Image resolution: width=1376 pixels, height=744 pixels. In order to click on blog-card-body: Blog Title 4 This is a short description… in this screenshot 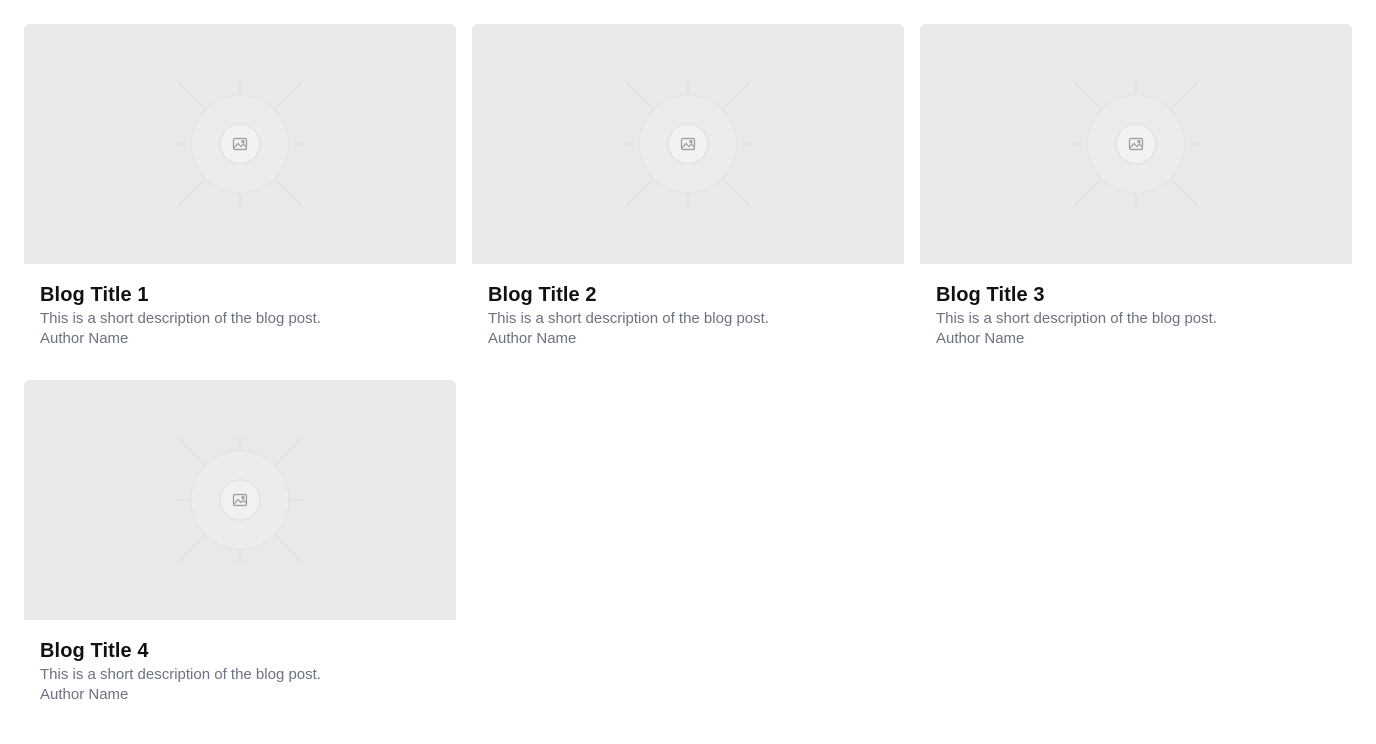, I will do `click(240, 662)`.